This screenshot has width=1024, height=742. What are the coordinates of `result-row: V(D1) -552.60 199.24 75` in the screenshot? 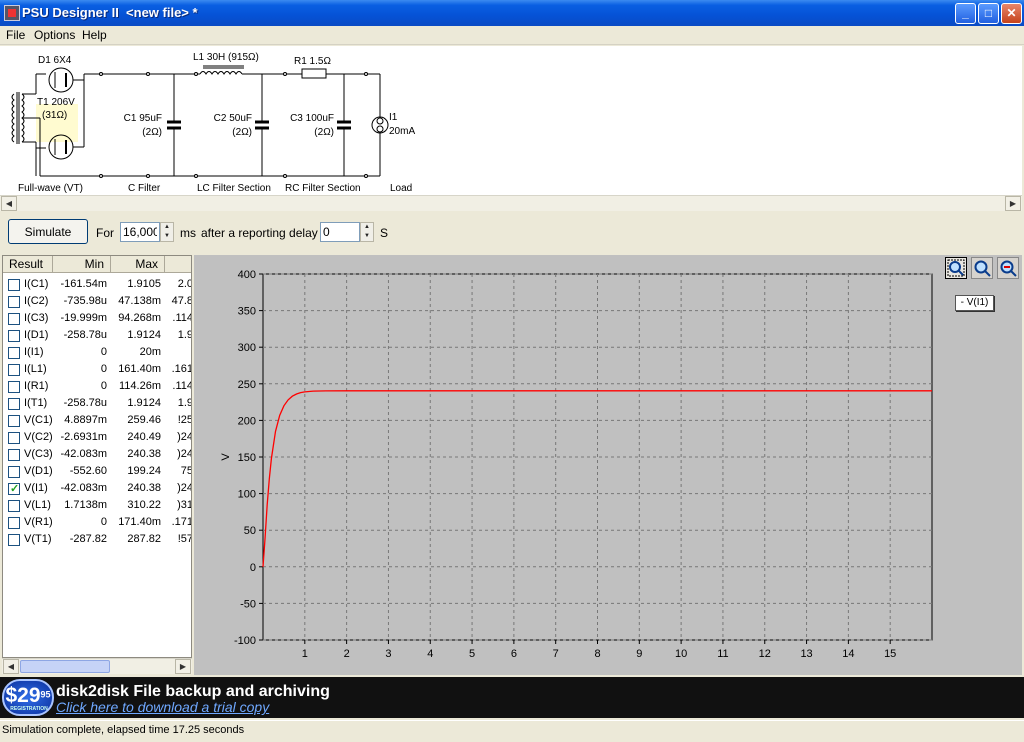 It's located at (97, 471).